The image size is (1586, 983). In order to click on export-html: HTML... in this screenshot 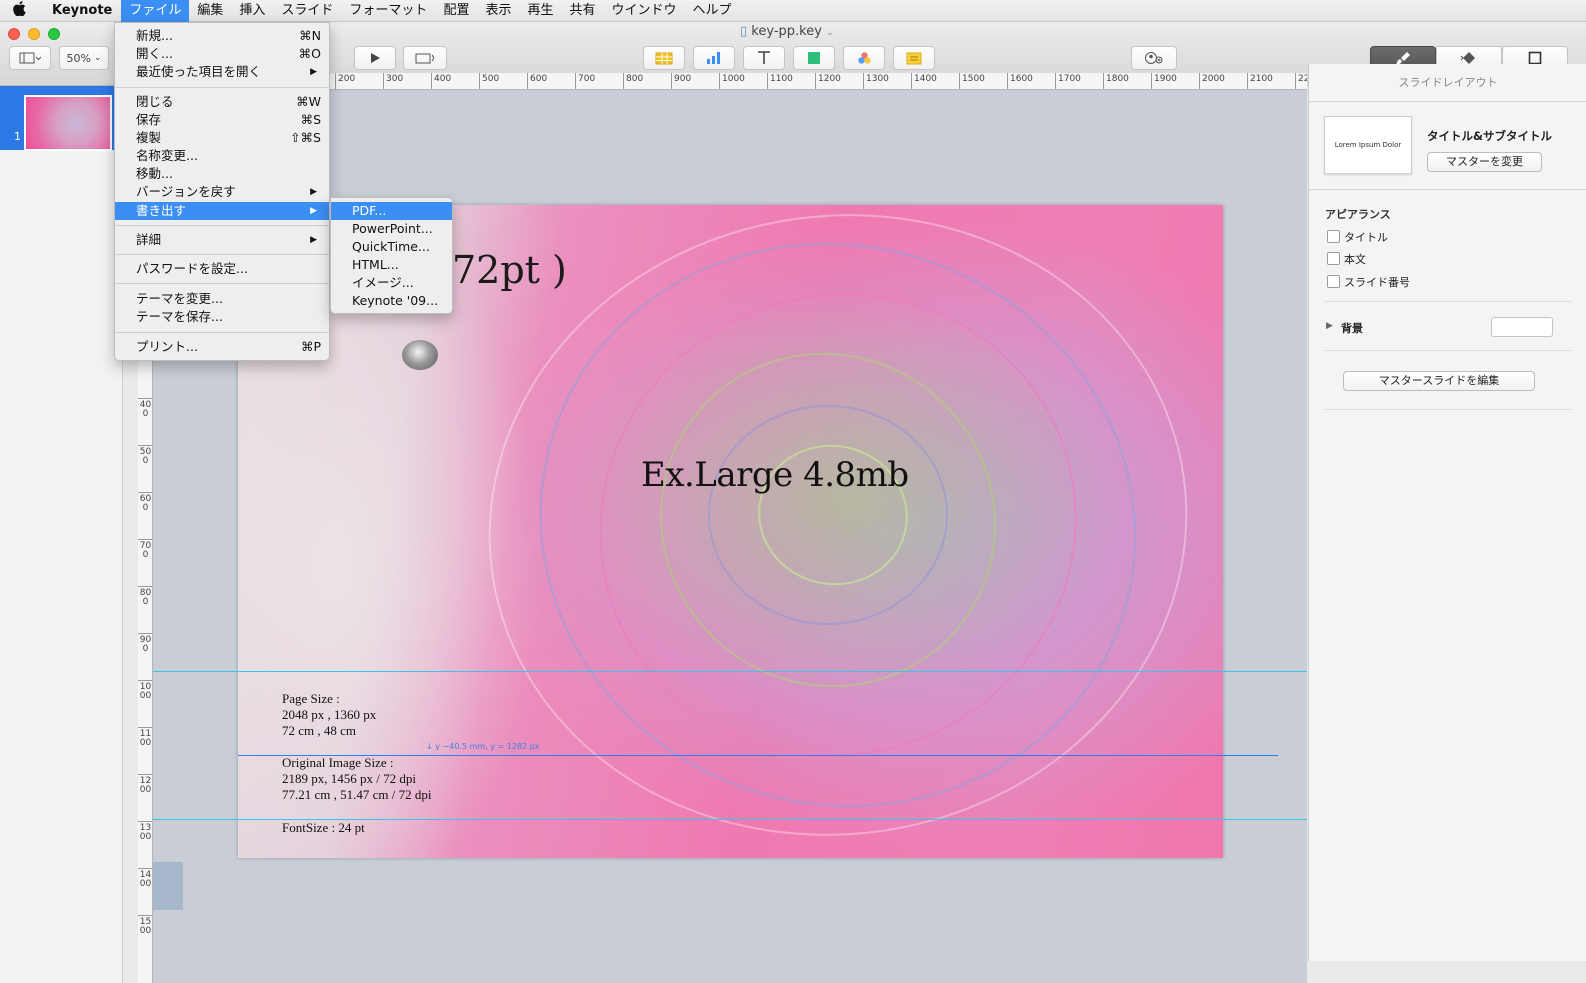, I will do `click(391, 265)`.